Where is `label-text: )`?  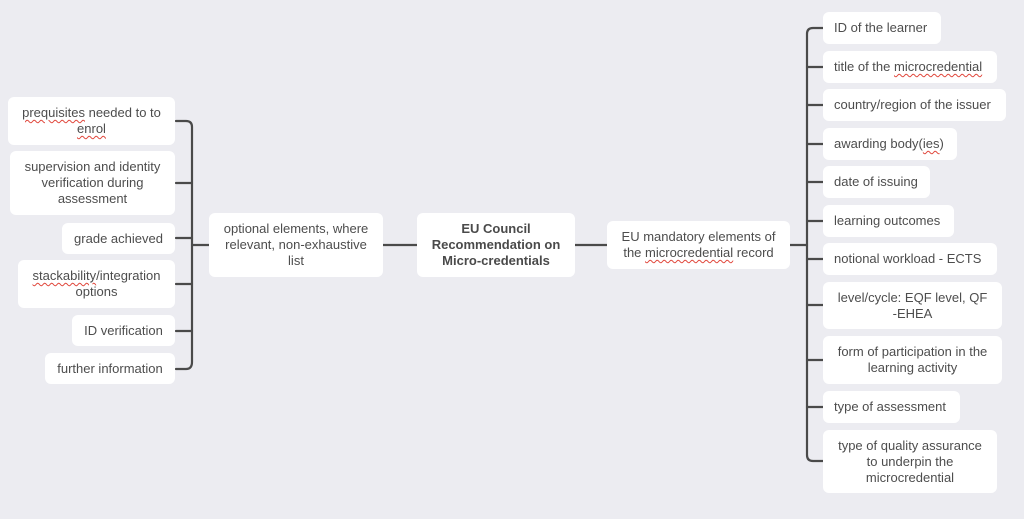 label-text: ) is located at coordinates (941, 143).